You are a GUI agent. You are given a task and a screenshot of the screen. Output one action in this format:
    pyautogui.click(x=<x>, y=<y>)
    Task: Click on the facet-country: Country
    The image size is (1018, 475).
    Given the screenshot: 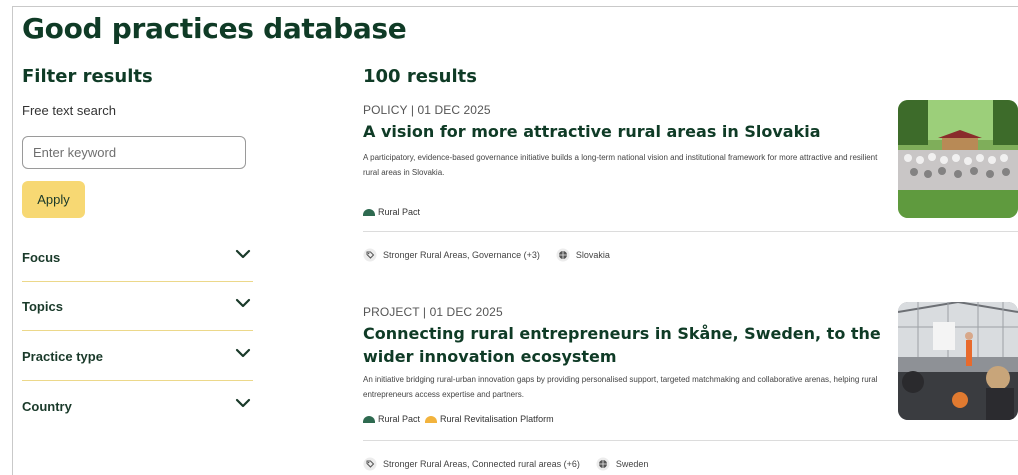 What is the action you would take?
    pyautogui.click(x=137, y=406)
    